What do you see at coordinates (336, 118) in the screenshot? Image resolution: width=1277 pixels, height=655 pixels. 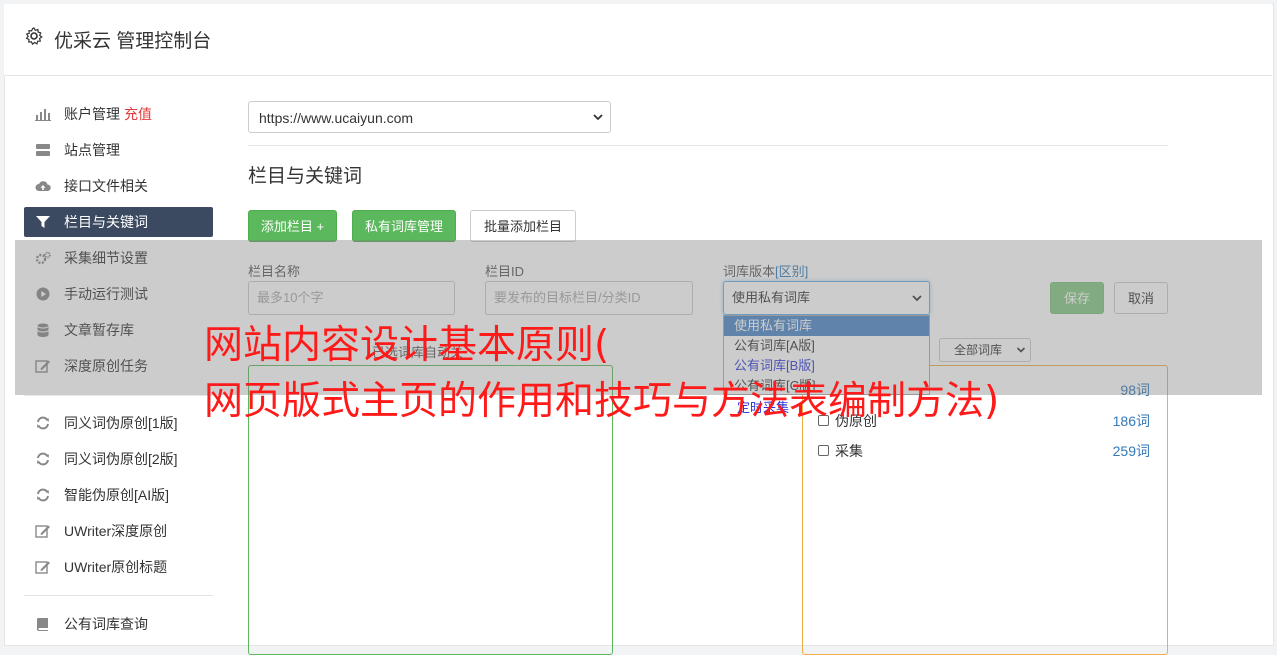 I see `site-select-value: https://www.ucaiyun.com` at bounding box center [336, 118].